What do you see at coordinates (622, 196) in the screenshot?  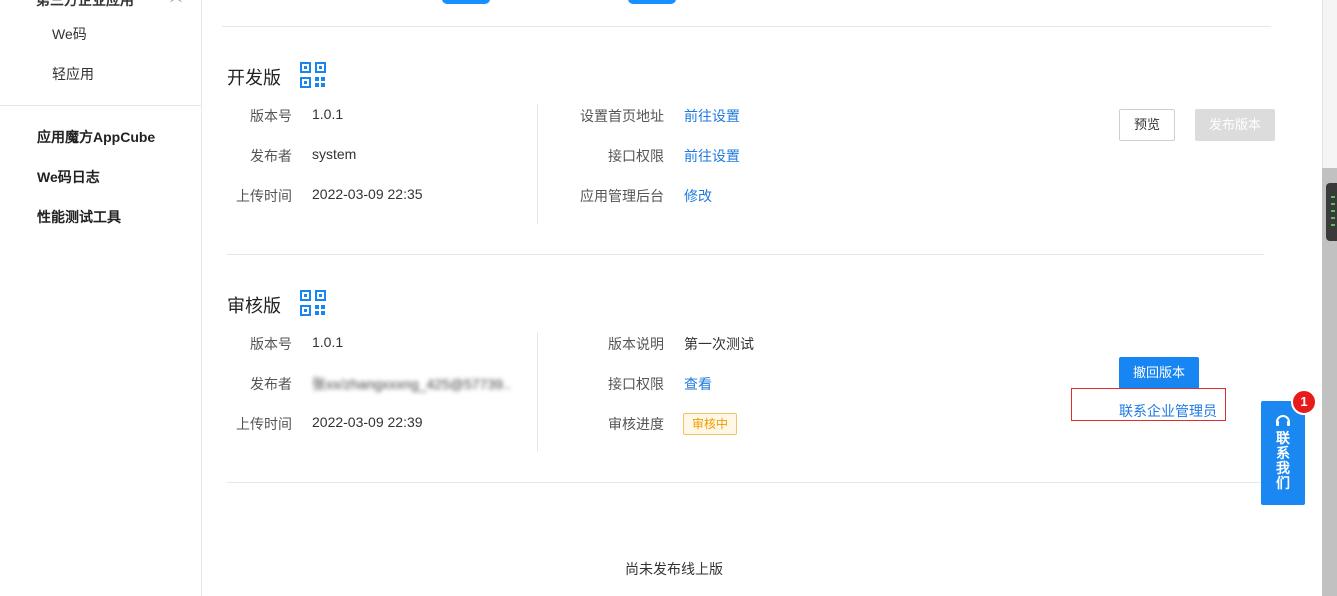 I see `field-label: 应用管理后台` at bounding box center [622, 196].